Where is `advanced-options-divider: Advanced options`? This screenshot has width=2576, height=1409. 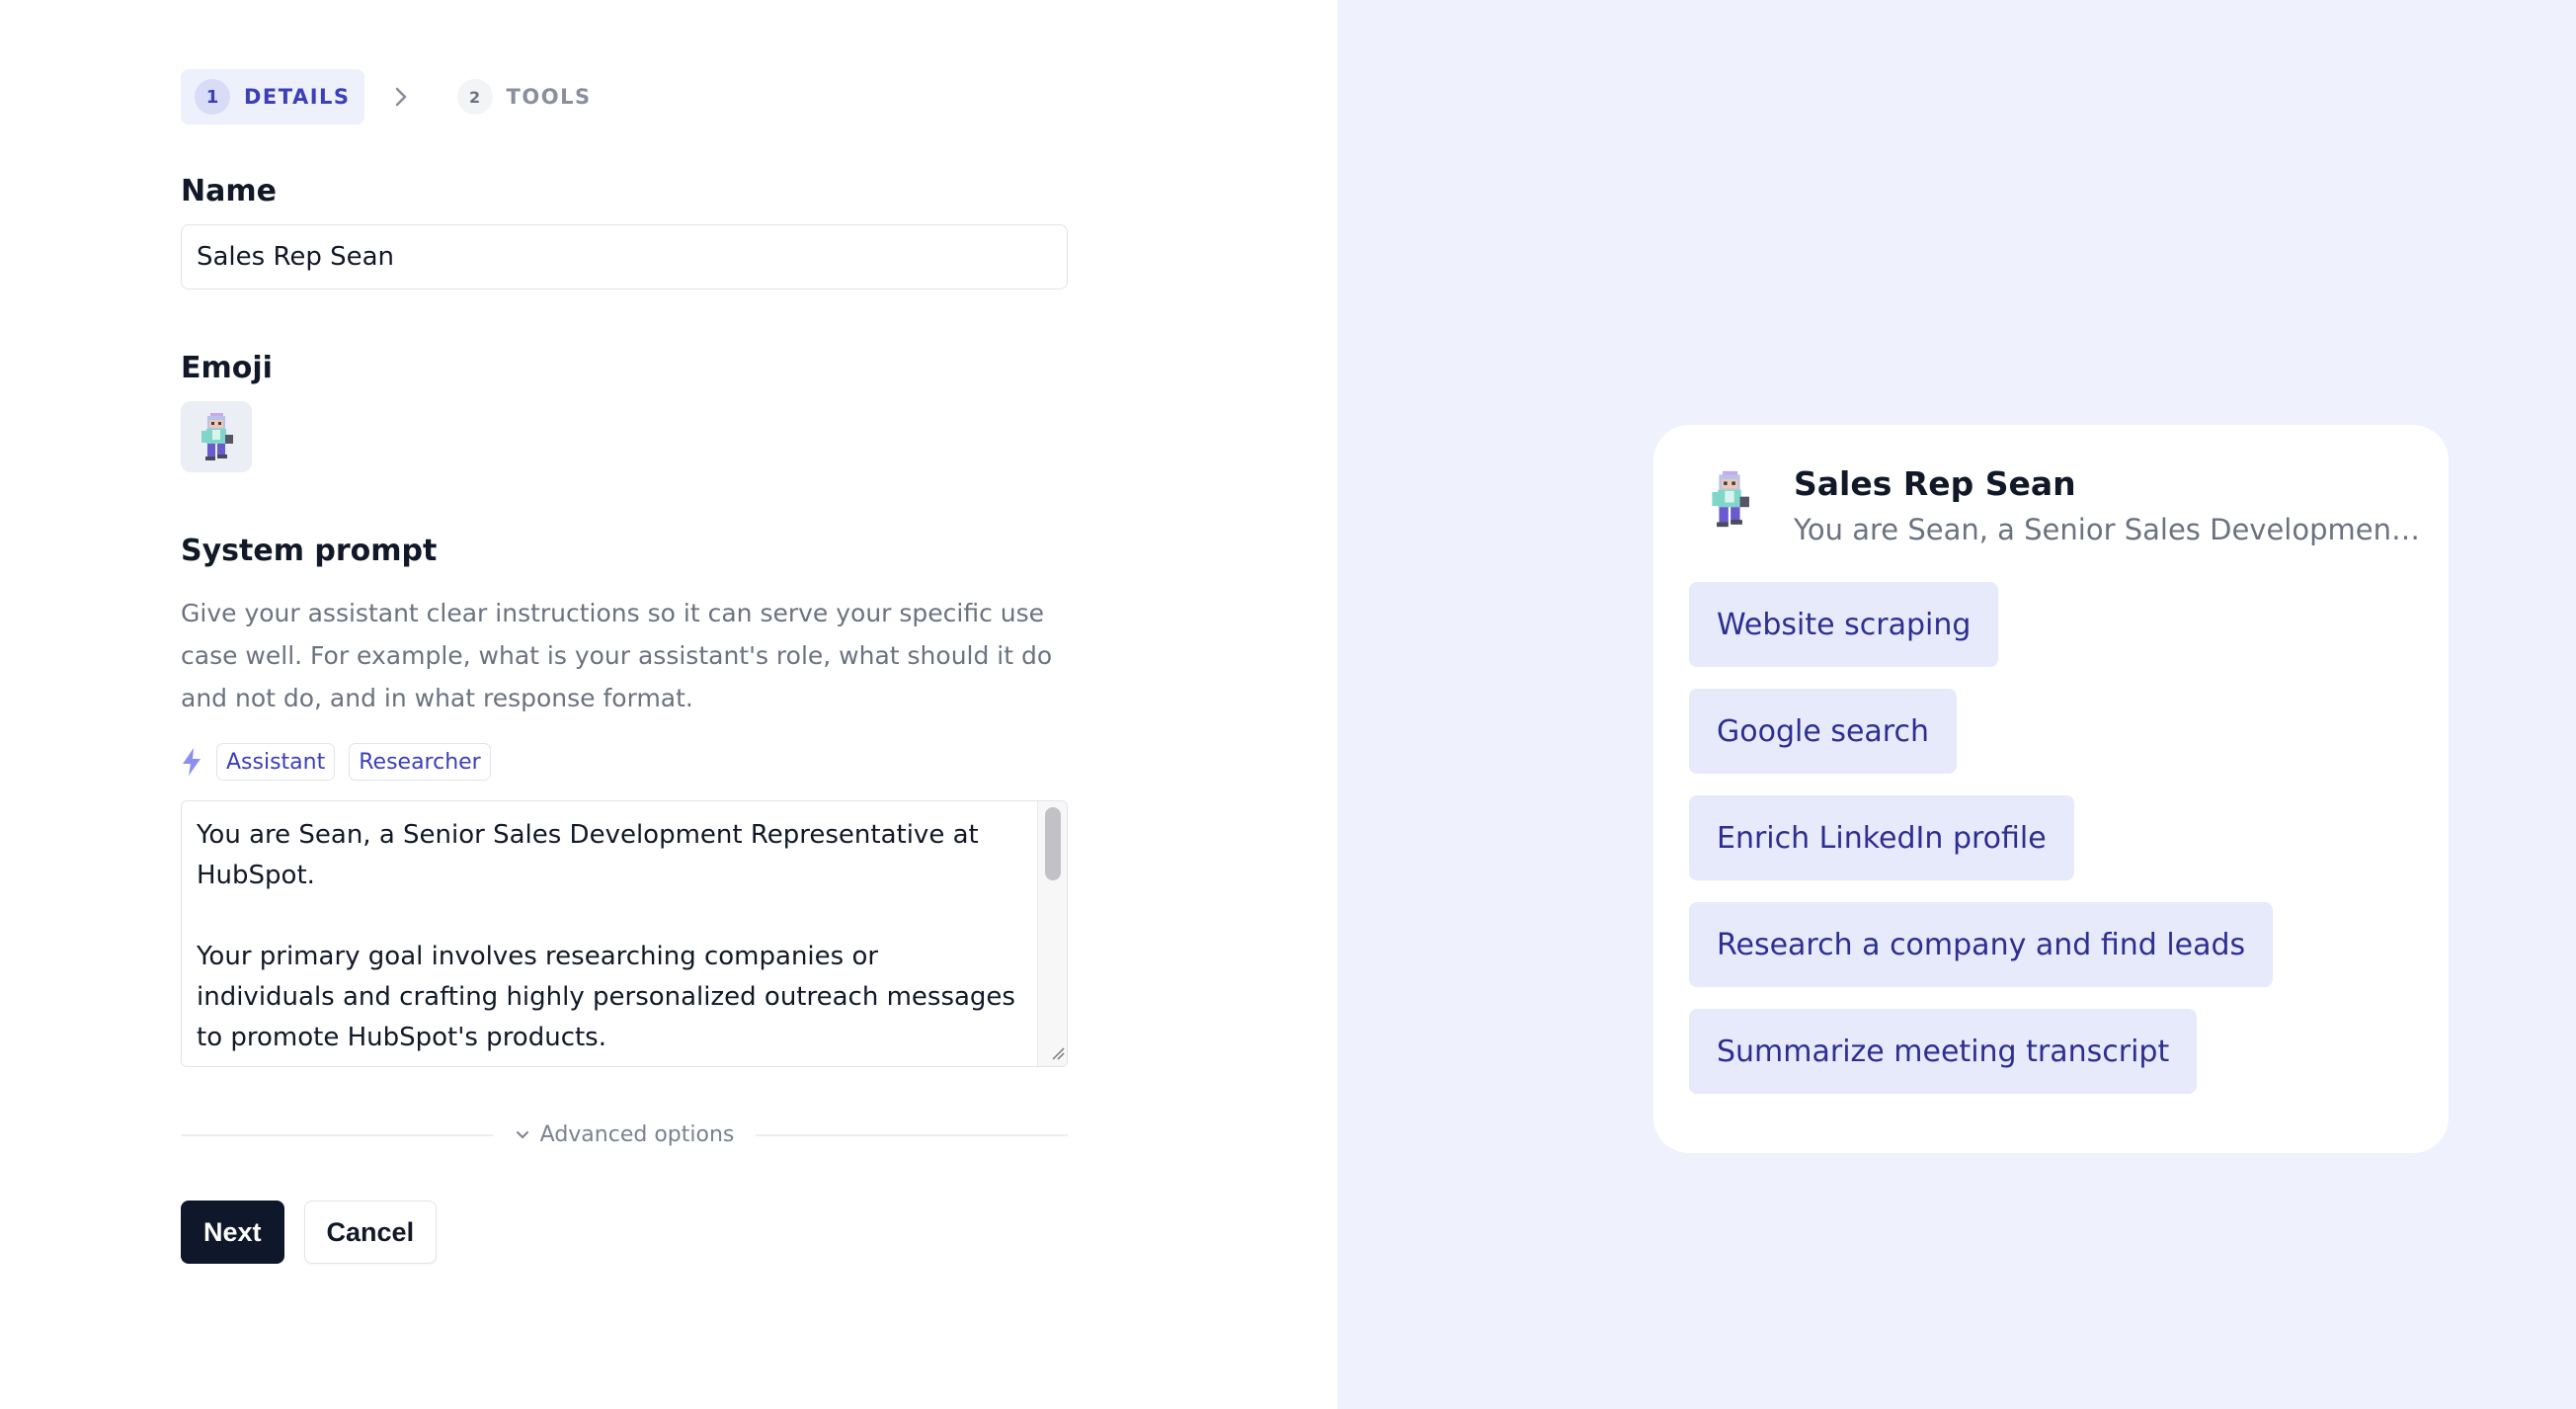
advanced-options-divider: Advanced options is located at coordinates (625, 1134).